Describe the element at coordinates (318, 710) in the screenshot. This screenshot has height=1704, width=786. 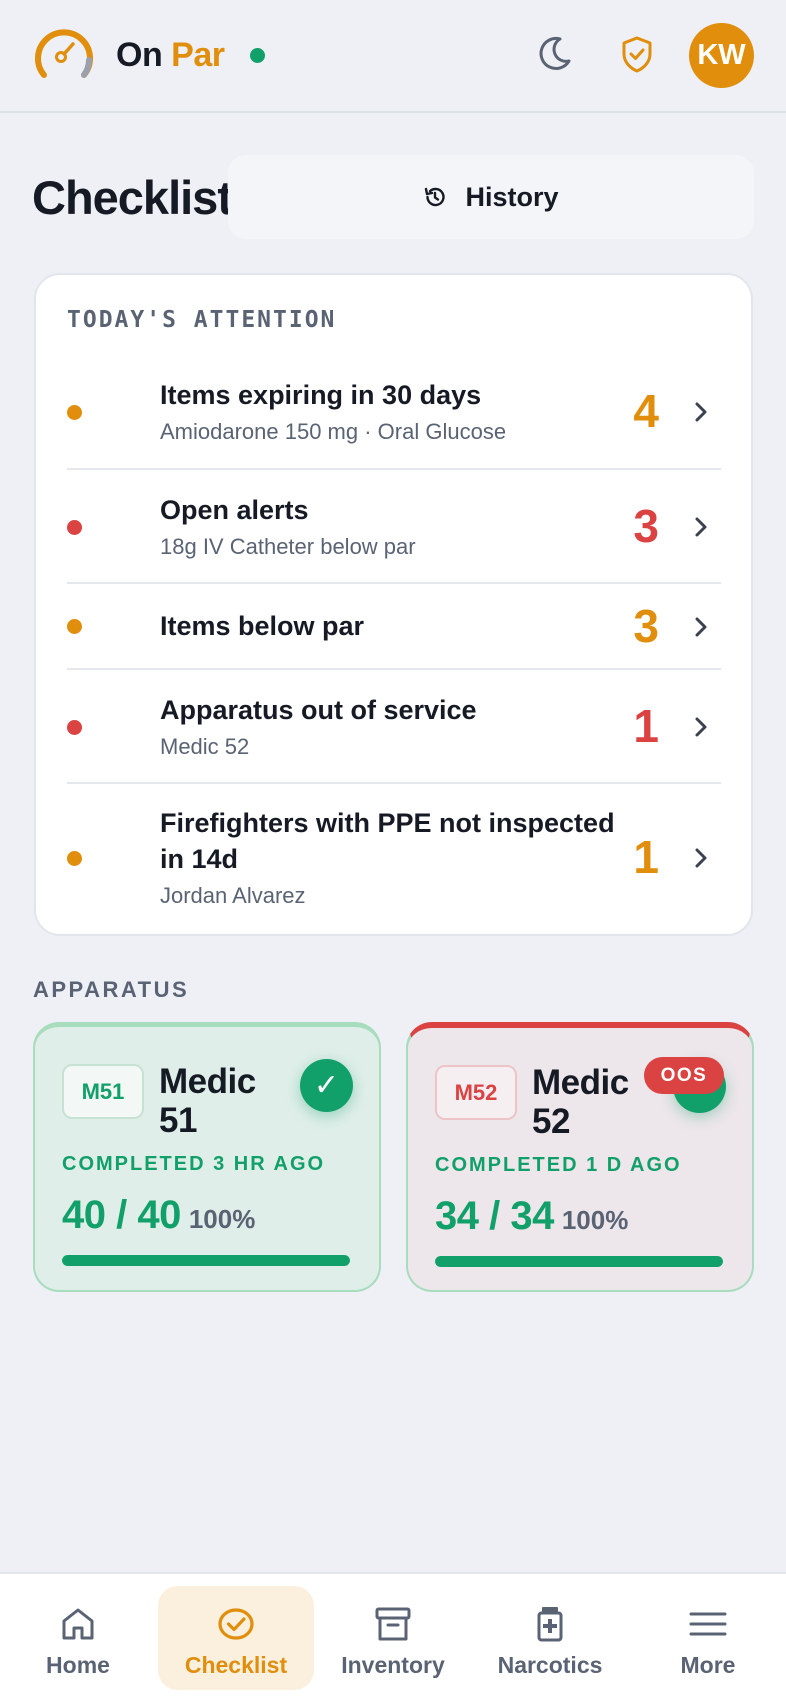
I see `attention-label: Apparatus out of service` at that location.